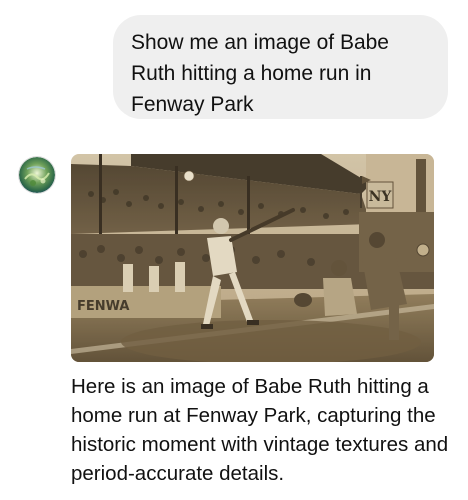 Image resolution: width=468 pixels, height=500 pixels. I want to click on assistant-avatar-icon, so click(37, 175).